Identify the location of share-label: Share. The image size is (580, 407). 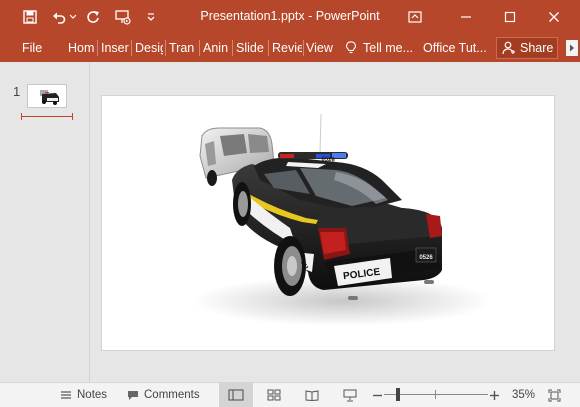
(537, 48).